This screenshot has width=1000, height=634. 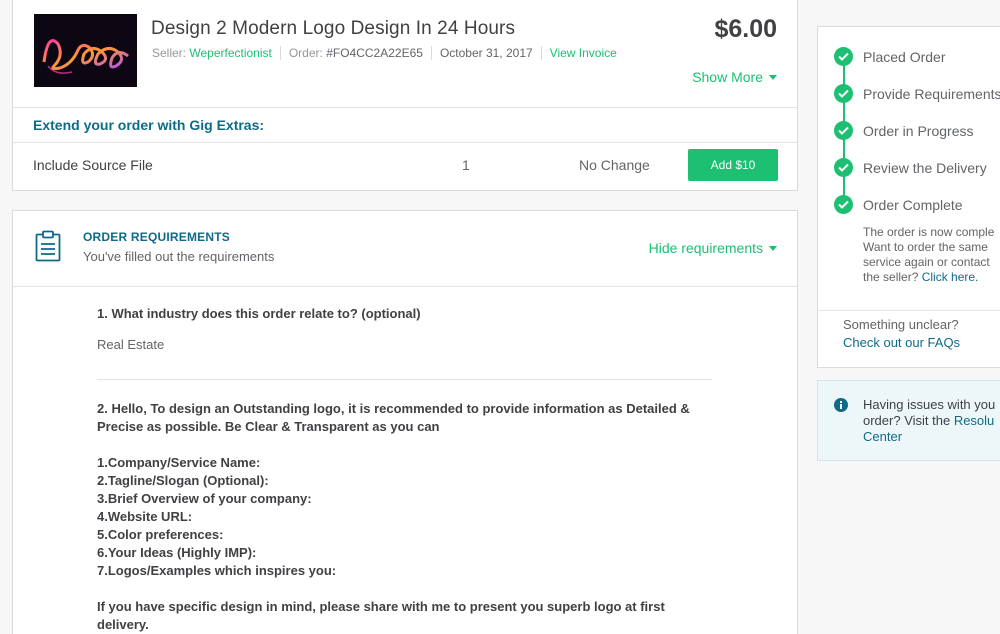 I want to click on complete-line: The order is now comple, so click(x=929, y=232).